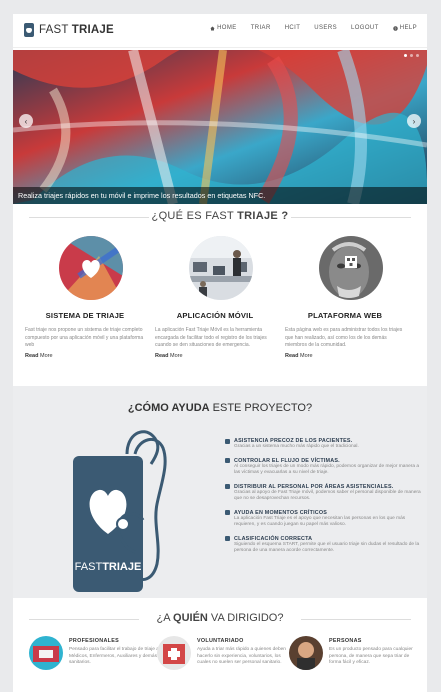  I want to click on main-nav: HOME TRIAR HCIT USERS LOGOUT ? HELP, so click(313, 28).